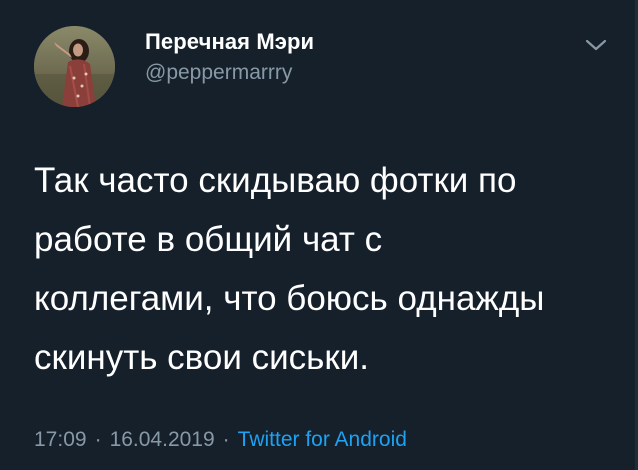 The width and height of the screenshot is (638, 470). Describe the element at coordinates (60, 439) in the screenshot. I see `tweet-time: 17:09` at that location.